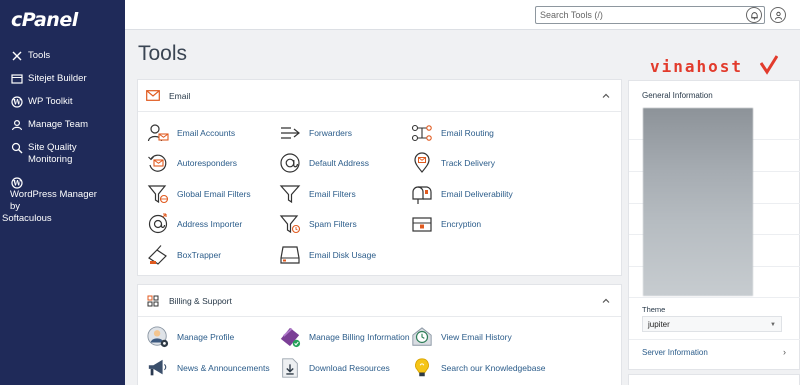 The width and height of the screenshot is (800, 385). I want to click on sidebar-item-sitejet: Sitejet Builder, so click(62, 79).